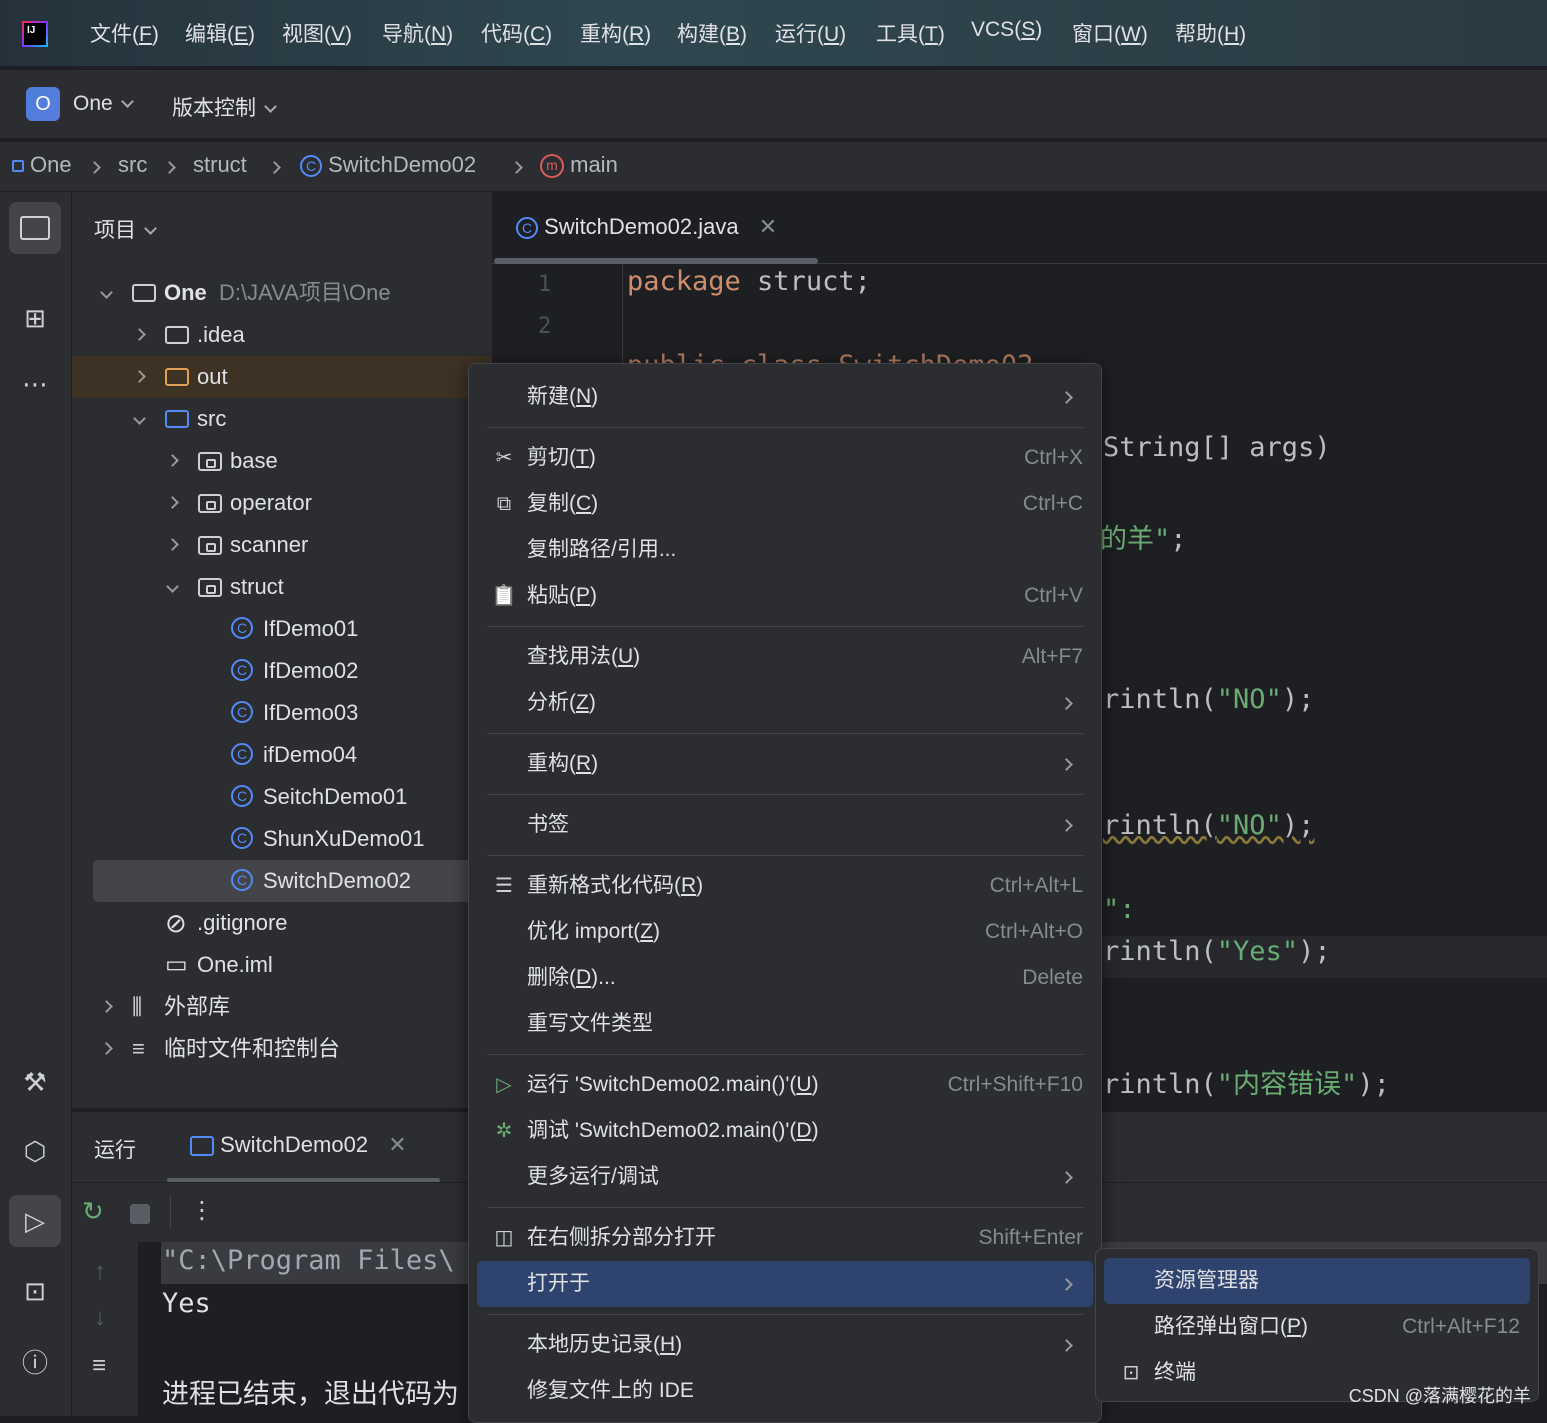 The width and height of the screenshot is (1547, 1423). I want to click on menu-c: 代码(C), so click(516, 33).